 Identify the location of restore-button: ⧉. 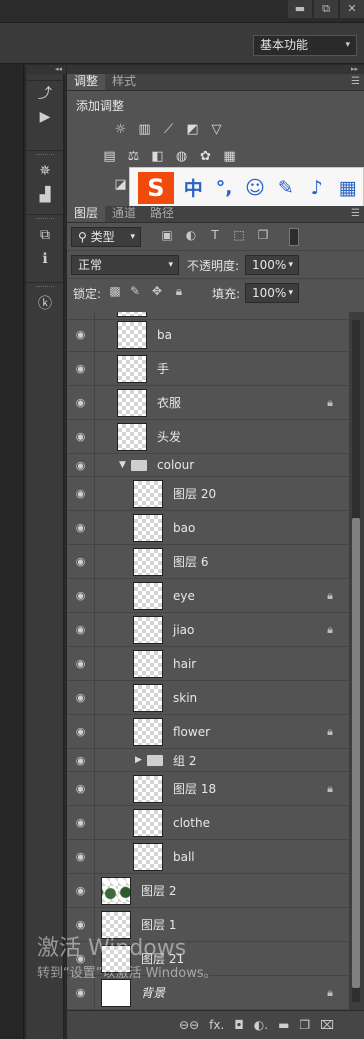
(326, 9).